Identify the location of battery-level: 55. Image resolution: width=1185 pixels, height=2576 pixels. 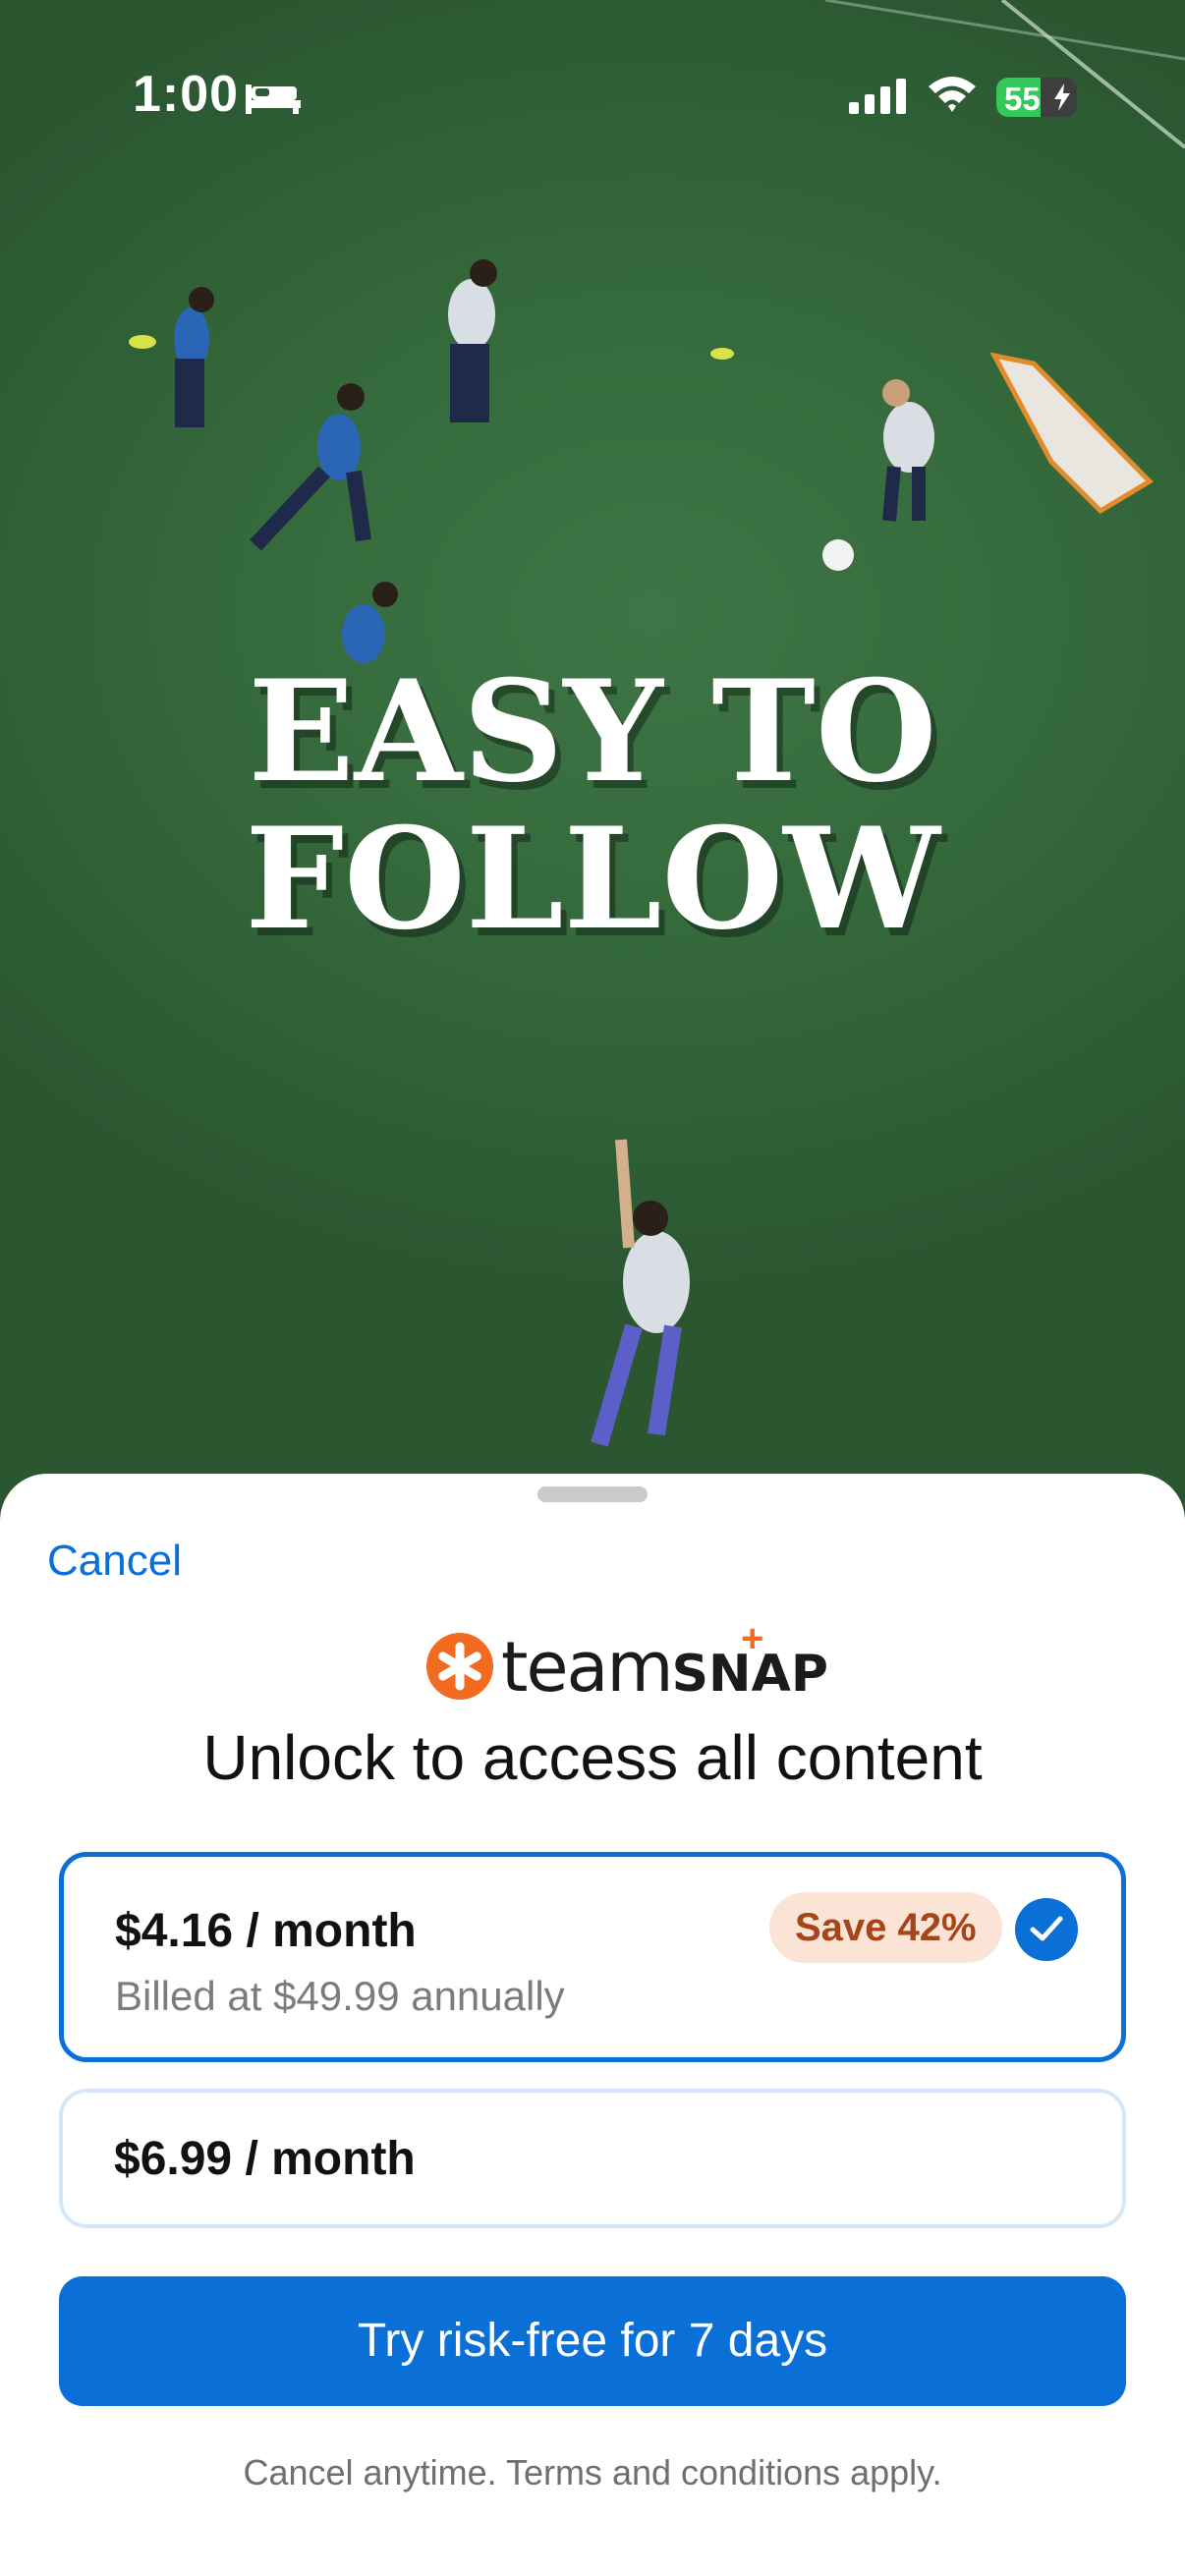
(1022, 99).